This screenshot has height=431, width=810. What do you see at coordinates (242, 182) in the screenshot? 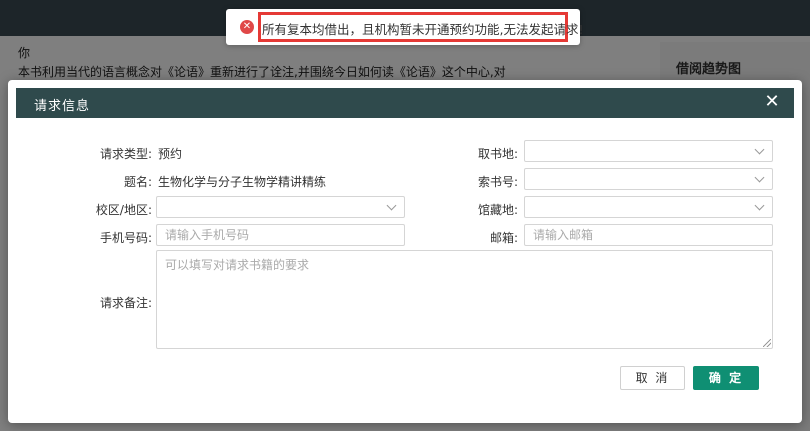
I see `title-value: 生物化学与分子生物学精讲精练` at bounding box center [242, 182].